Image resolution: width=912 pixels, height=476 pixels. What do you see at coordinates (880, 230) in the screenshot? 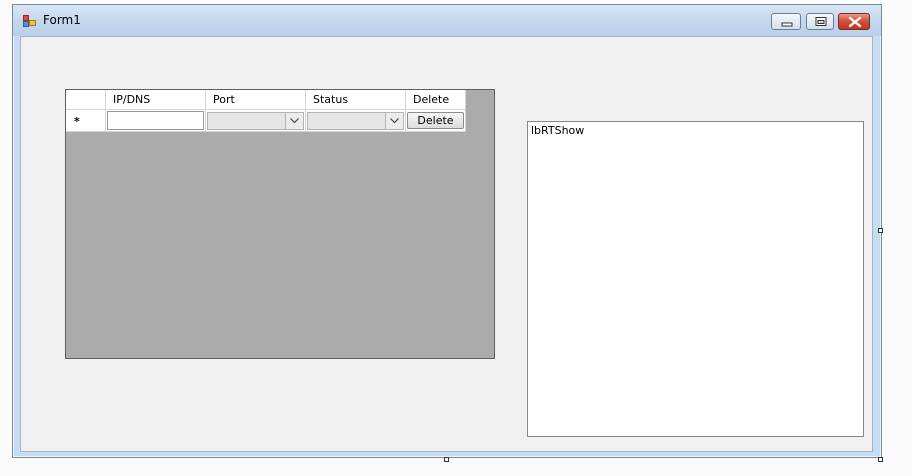
I see `resize-grip-right` at bounding box center [880, 230].